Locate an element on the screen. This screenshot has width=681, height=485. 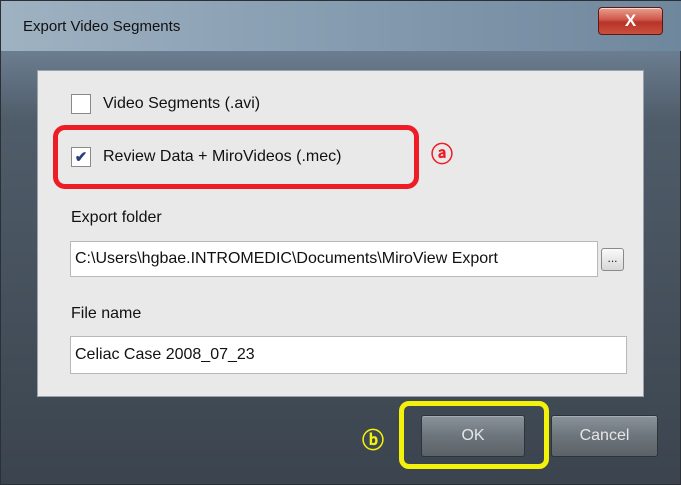
video-segments-label: Video Segments (.avi) is located at coordinates (182, 103).